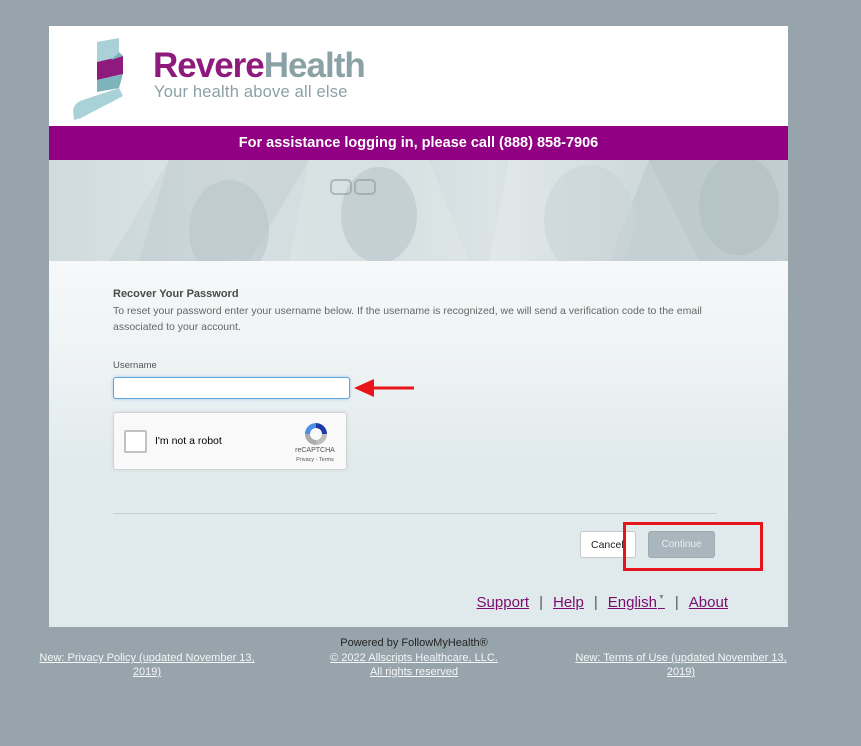 This screenshot has width=861, height=746. Describe the element at coordinates (415, 513) in the screenshot. I see `form-divider` at that location.